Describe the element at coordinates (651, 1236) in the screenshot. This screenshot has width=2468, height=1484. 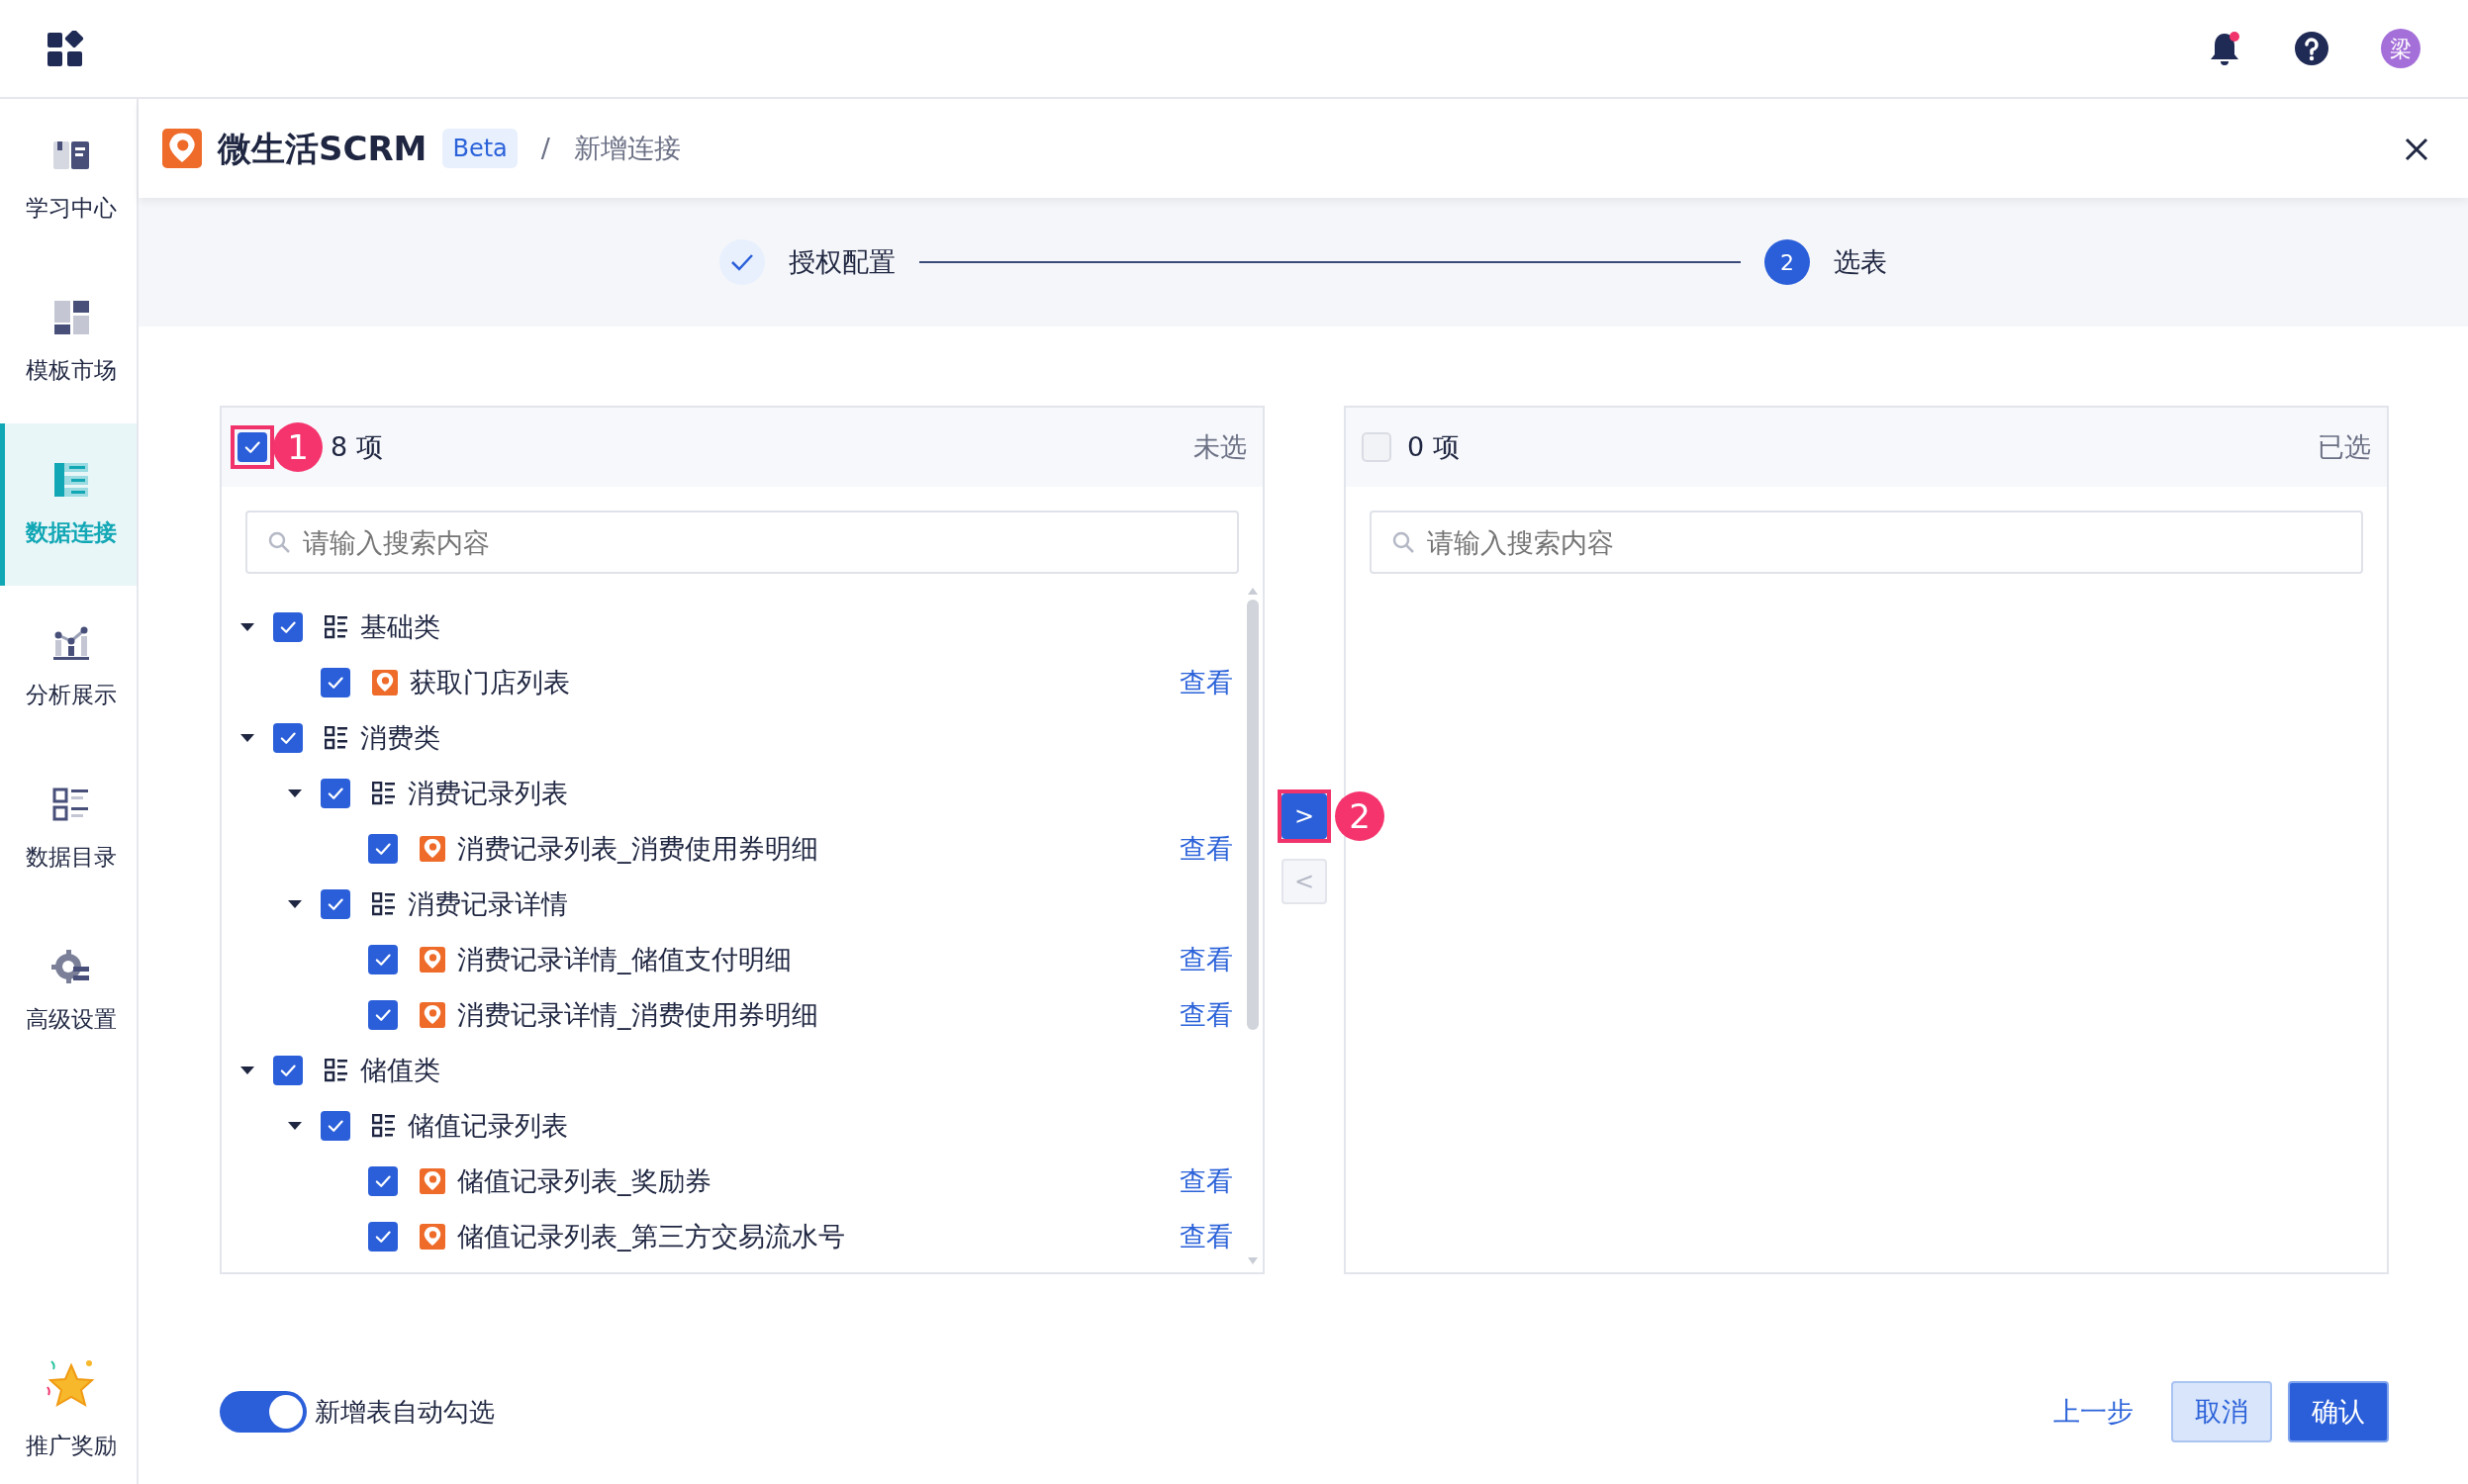
I see `table-label: 储值记录列表_第三方交易流水号` at that location.